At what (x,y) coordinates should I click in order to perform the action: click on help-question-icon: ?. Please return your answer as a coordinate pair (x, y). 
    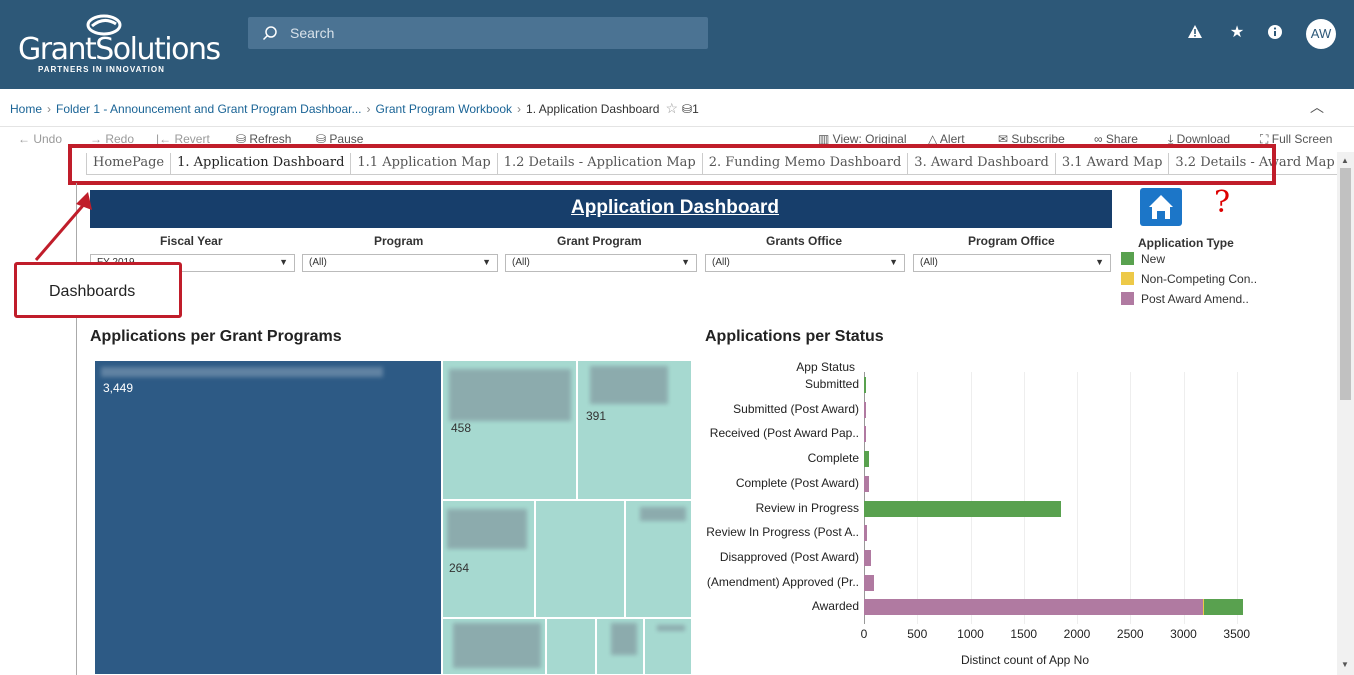
    Looking at the image, I should click on (1222, 202).